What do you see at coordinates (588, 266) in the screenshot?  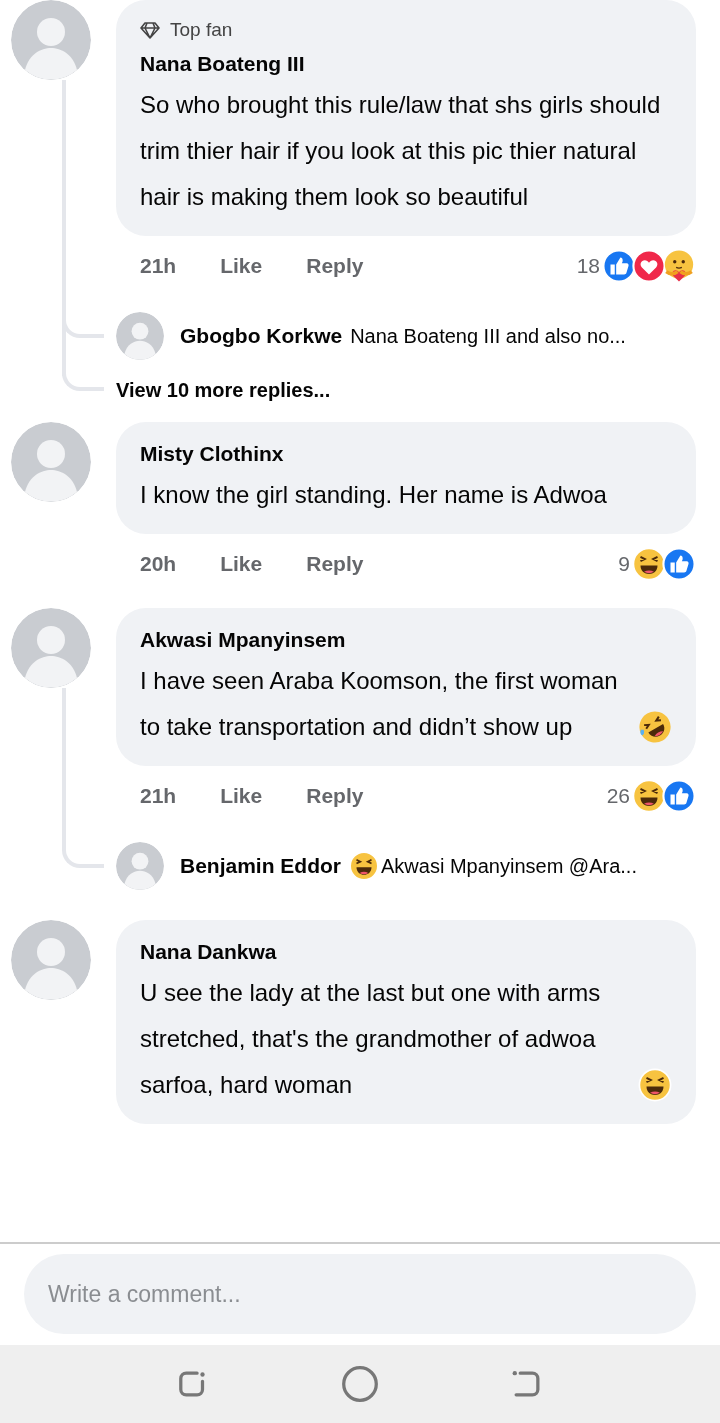 I see `reaction-count: 18` at bounding box center [588, 266].